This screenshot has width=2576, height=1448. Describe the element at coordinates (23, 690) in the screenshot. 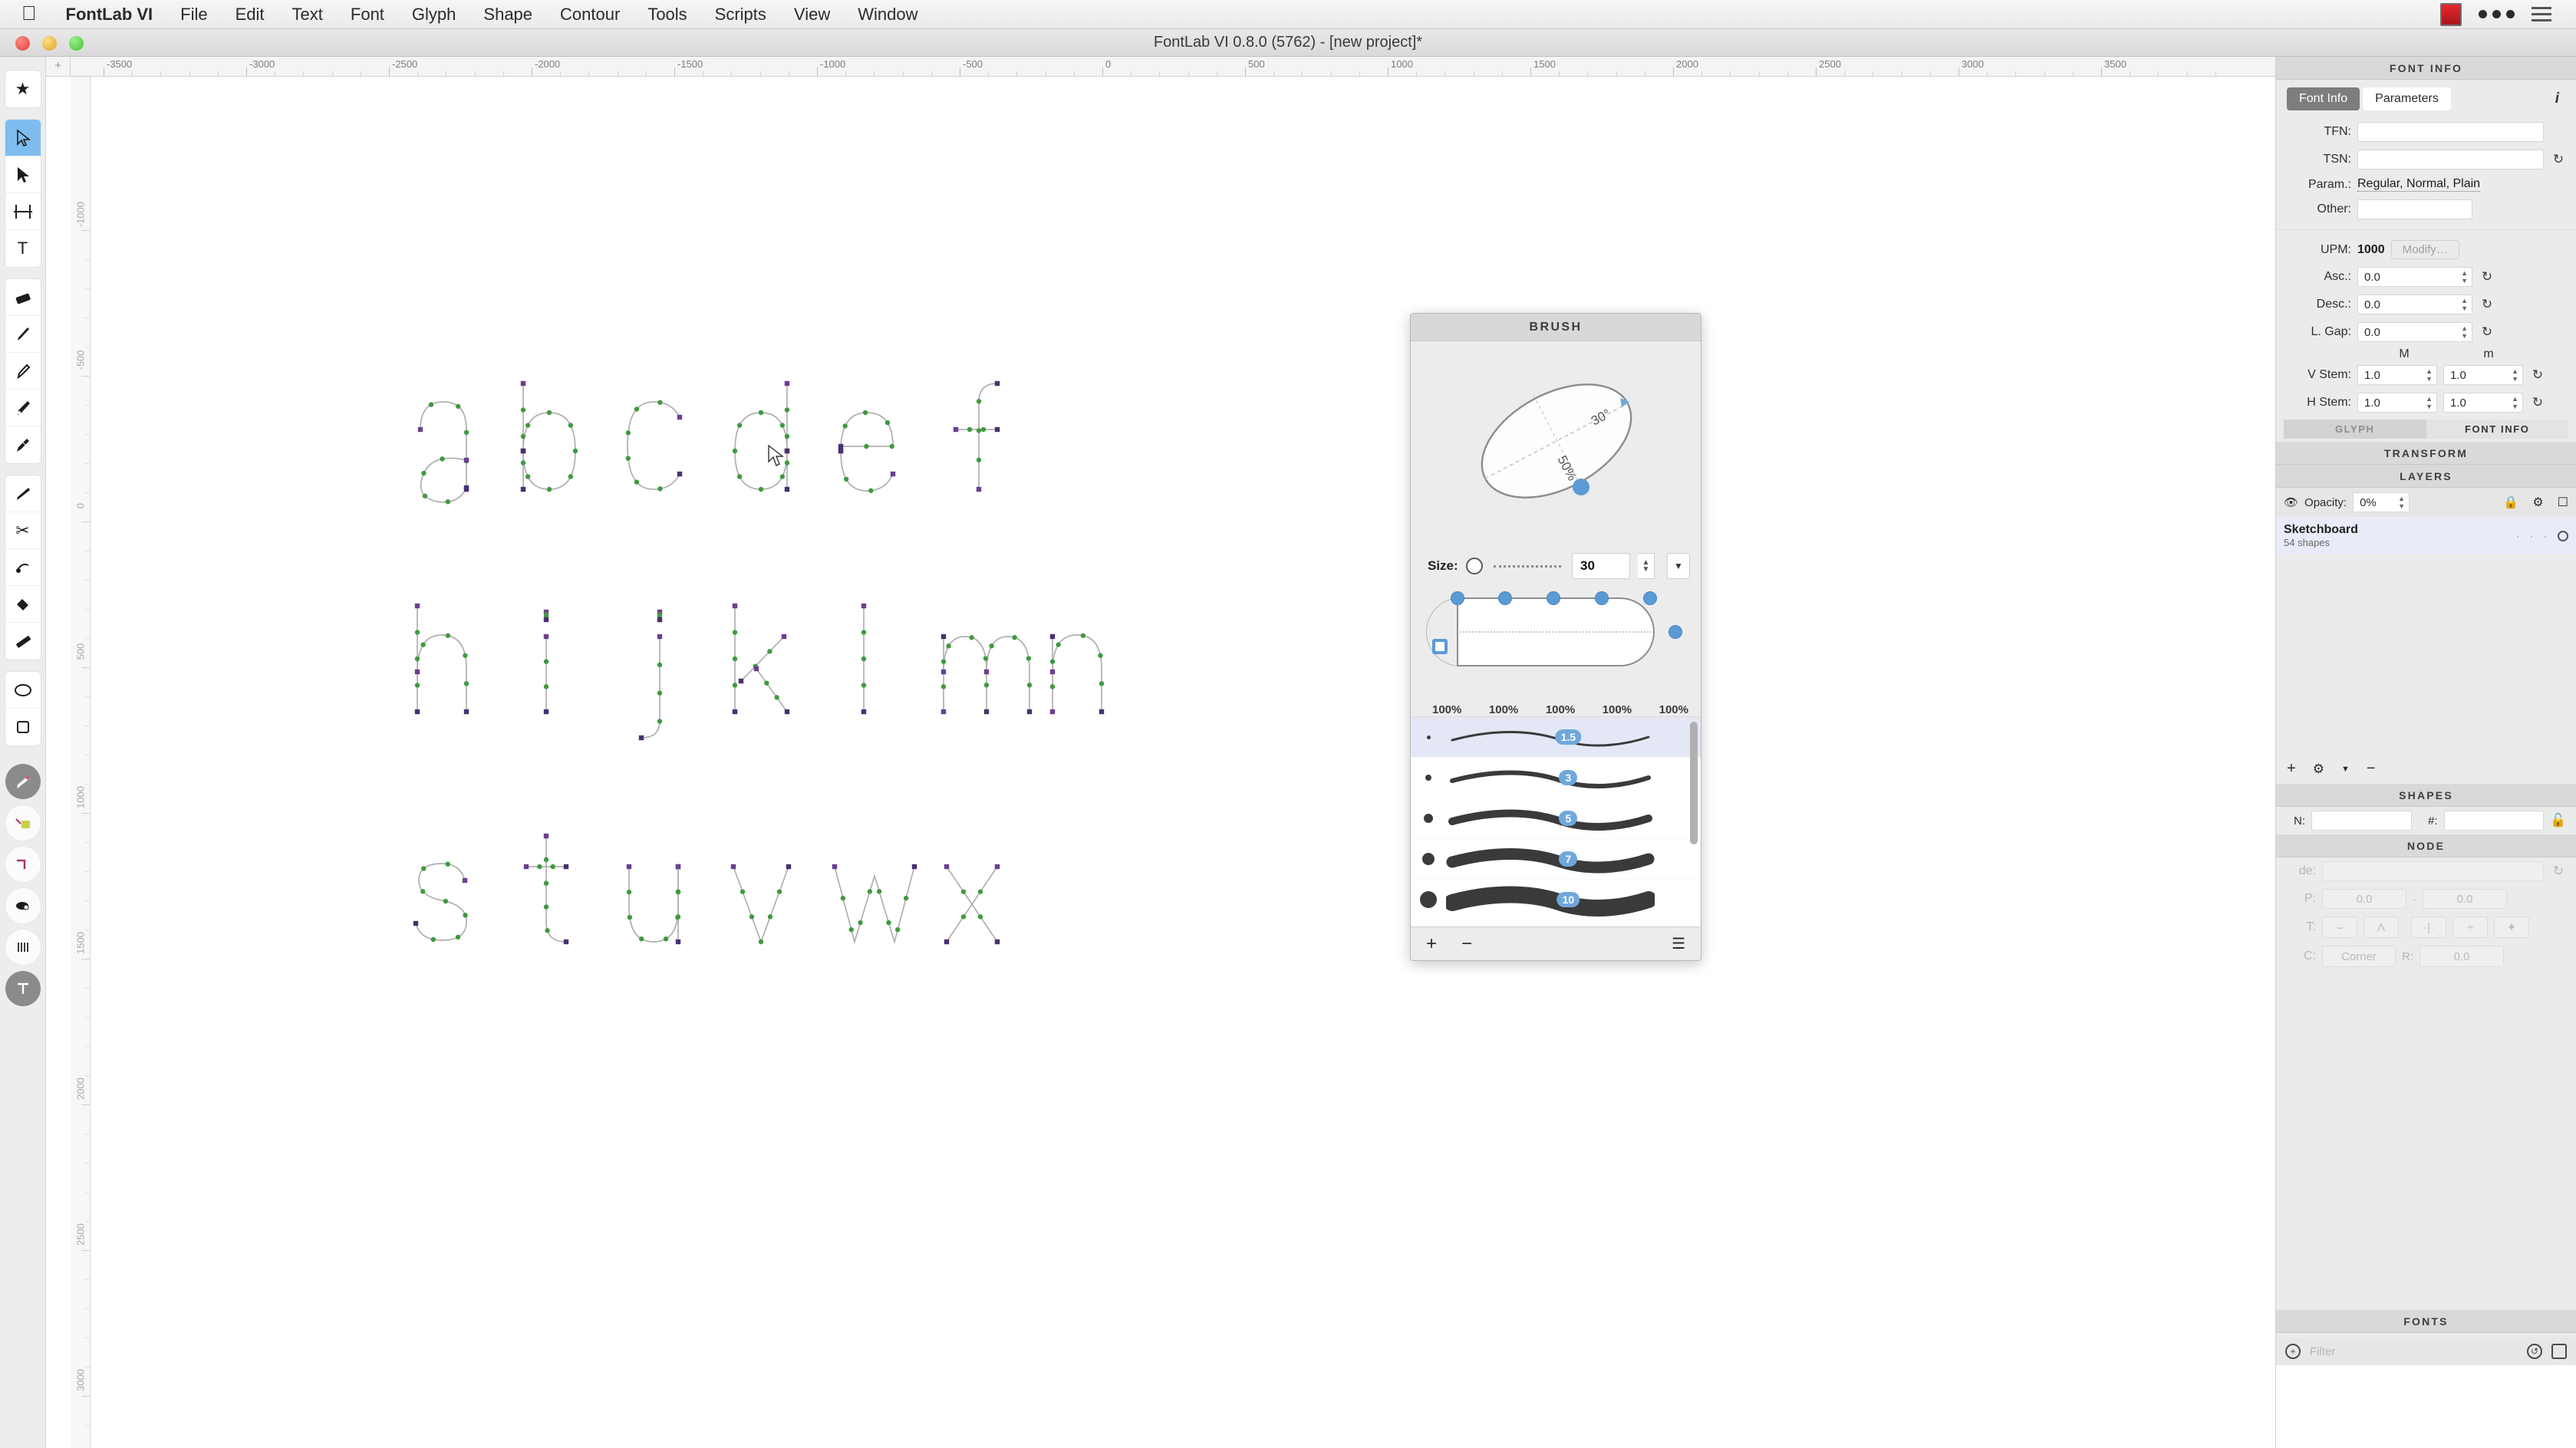

I see `ellipse-icon` at that location.